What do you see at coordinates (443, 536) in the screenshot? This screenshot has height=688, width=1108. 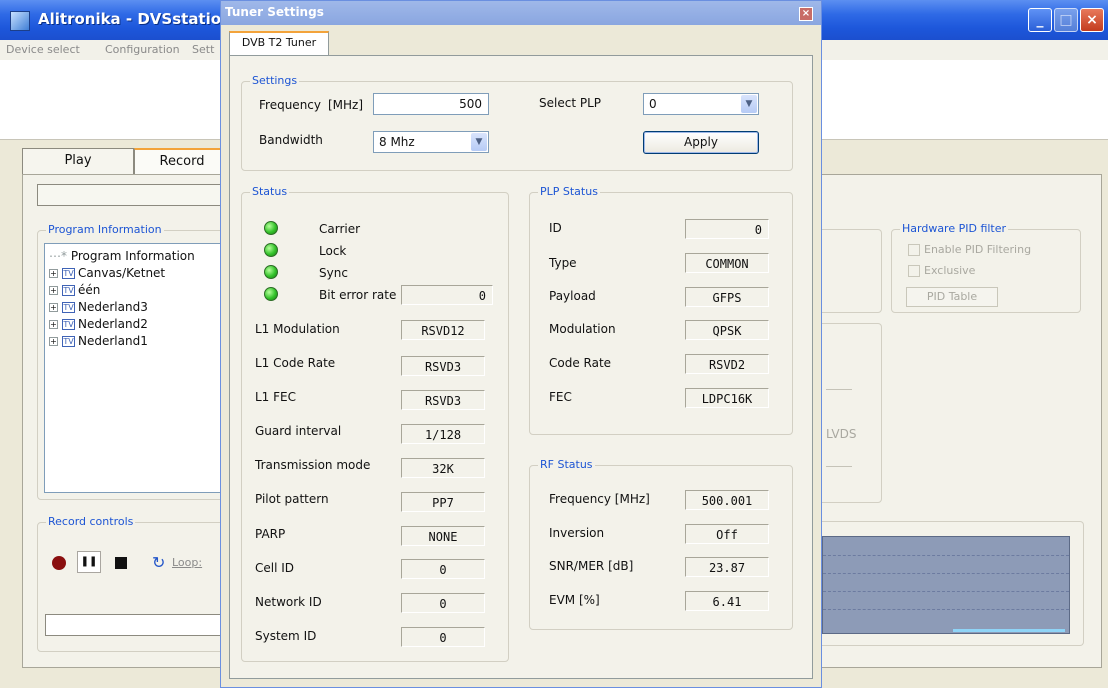 I see `parp-value: NONE` at bounding box center [443, 536].